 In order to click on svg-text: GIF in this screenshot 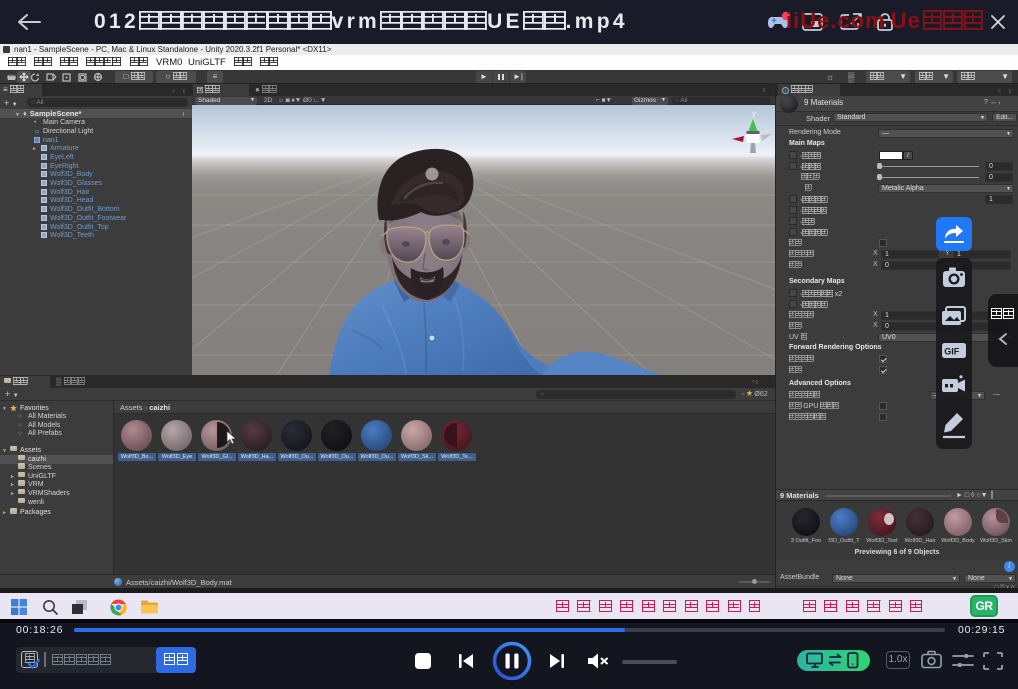, I will do `click(952, 352)`.